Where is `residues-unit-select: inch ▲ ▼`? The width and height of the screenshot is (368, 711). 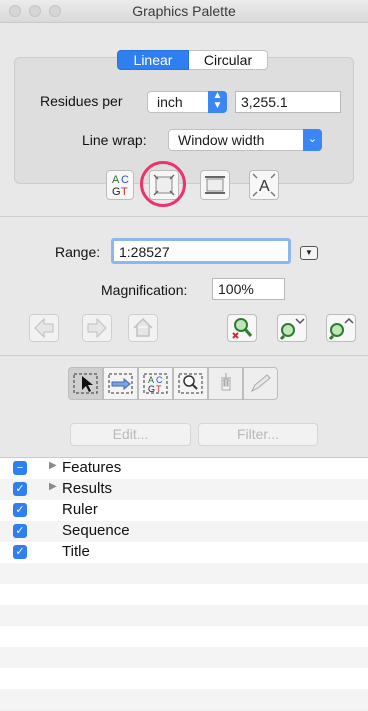
residues-unit-select: inch ▲ ▼ is located at coordinates (187, 102).